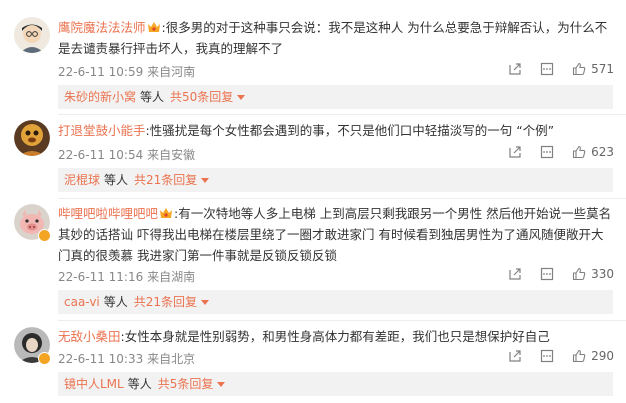  What do you see at coordinates (186, 384) in the screenshot?
I see `reply-count-link: 共5条回复` at bounding box center [186, 384].